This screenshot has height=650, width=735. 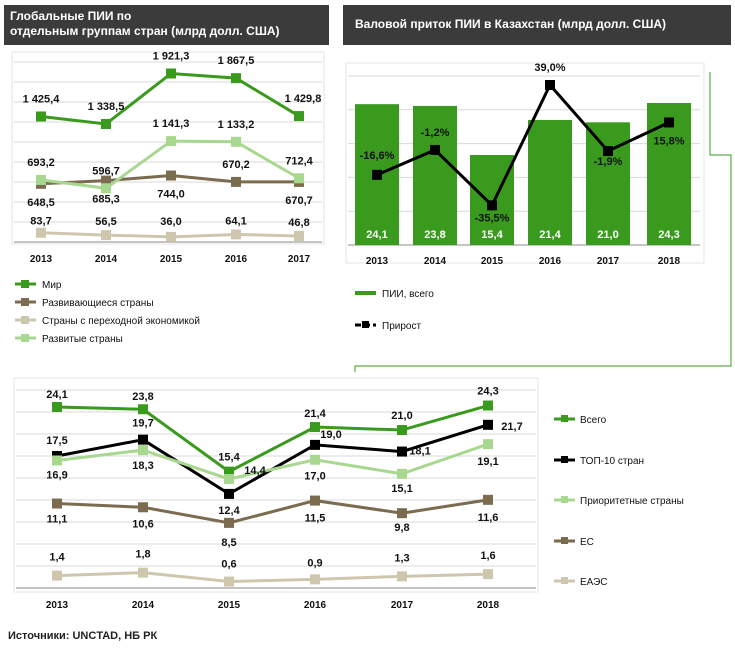 I want to click on right-chart-x-tick-label: 2013, so click(x=377, y=261).